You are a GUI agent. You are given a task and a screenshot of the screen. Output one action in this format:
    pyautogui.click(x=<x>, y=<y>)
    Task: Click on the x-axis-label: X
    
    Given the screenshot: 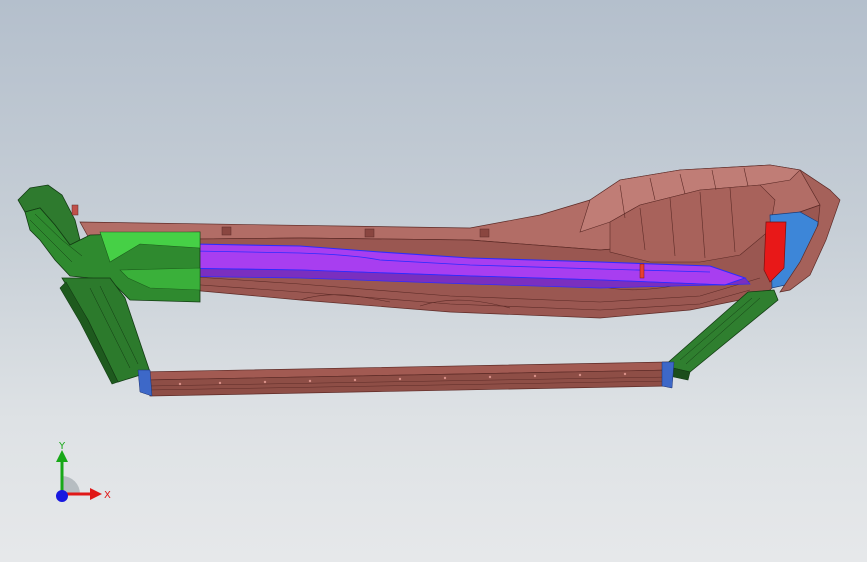 What is the action you would take?
    pyautogui.click(x=107, y=495)
    